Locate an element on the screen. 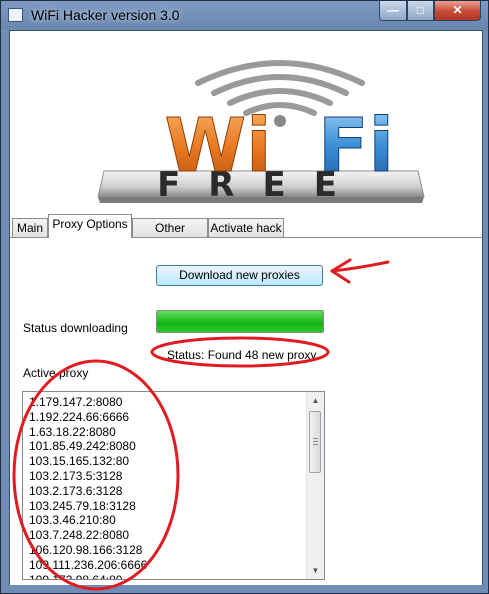 The height and width of the screenshot is (594, 489). proxy-list-item: 1.192.224.66:6666 is located at coordinates (89, 417).